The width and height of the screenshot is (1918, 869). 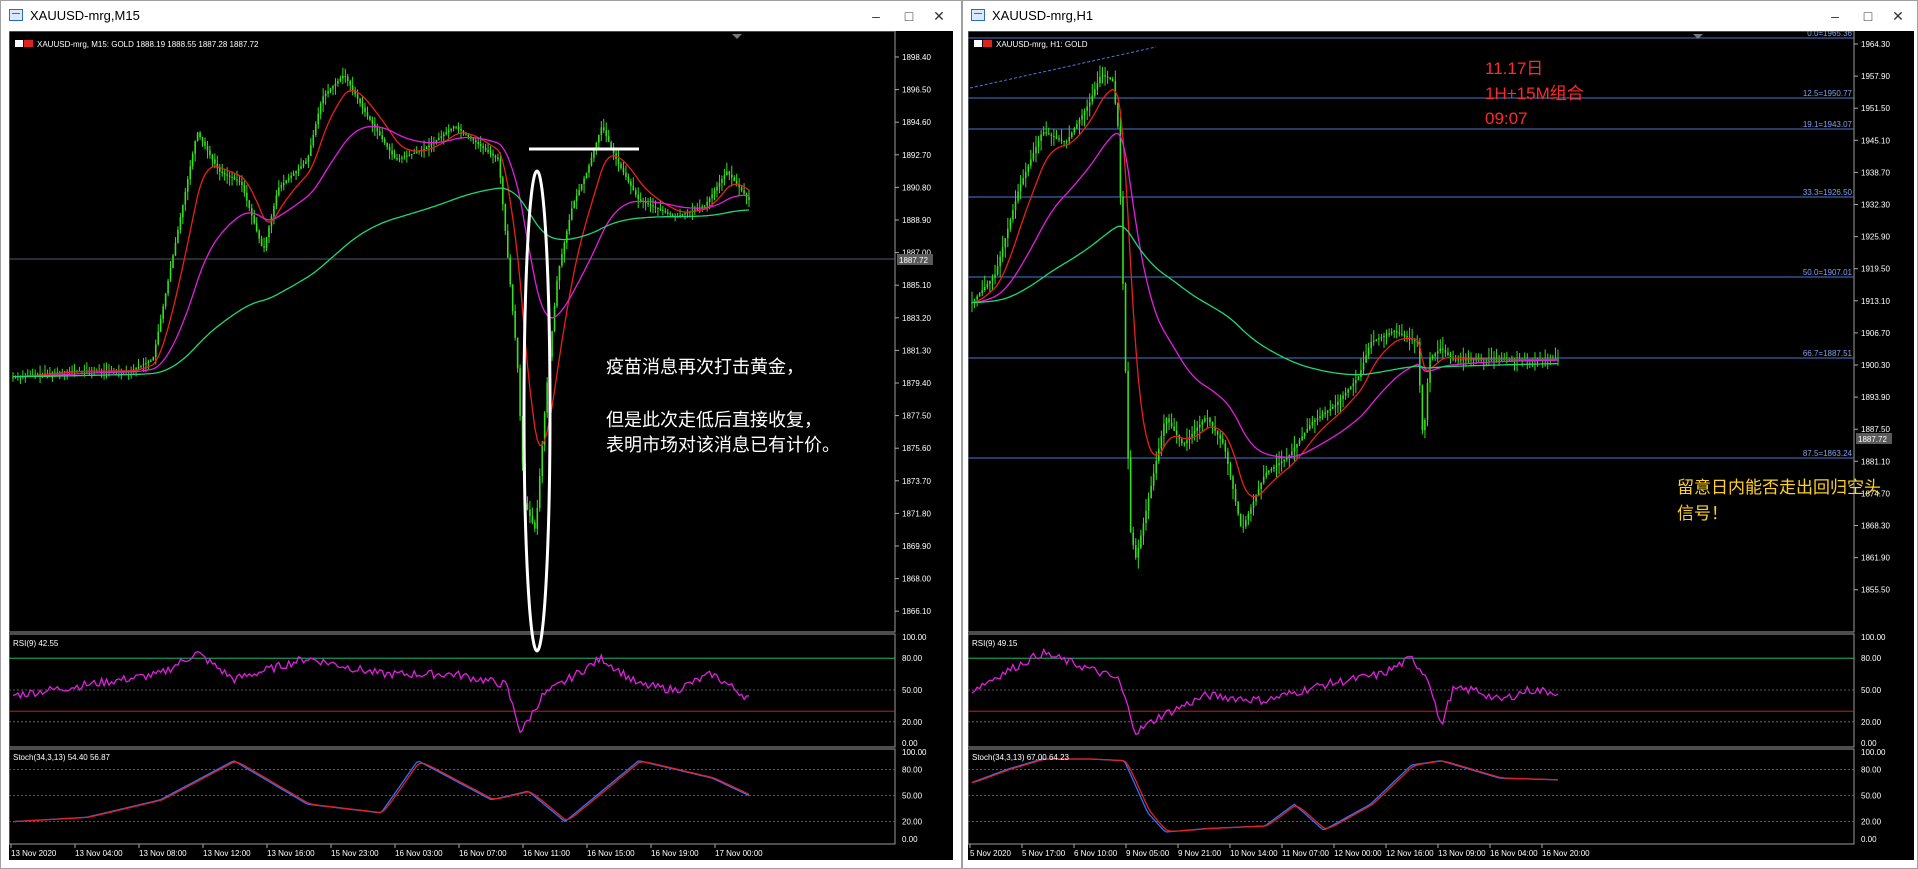 I want to click on rsi-tick-label: 100.00, so click(x=914, y=637).